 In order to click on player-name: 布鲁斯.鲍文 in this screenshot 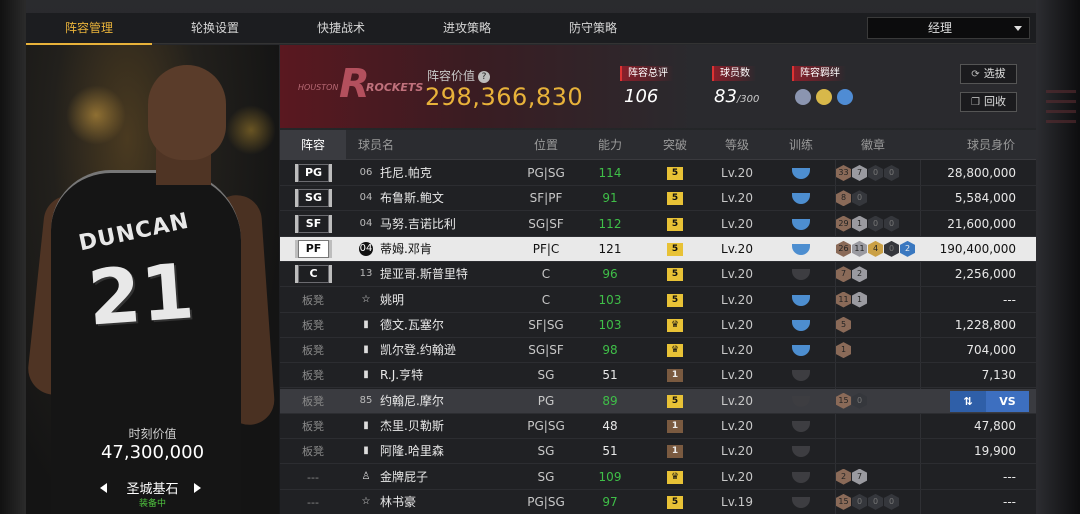, I will do `click(412, 198)`.